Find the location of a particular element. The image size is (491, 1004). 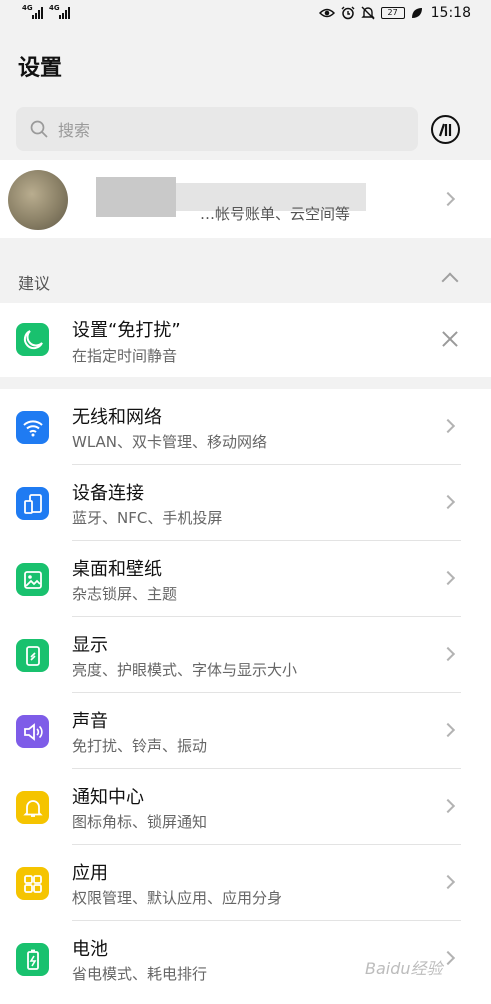

menu-item-subtitle: 免打扰、铃声、振动 is located at coordinates (140, 746).